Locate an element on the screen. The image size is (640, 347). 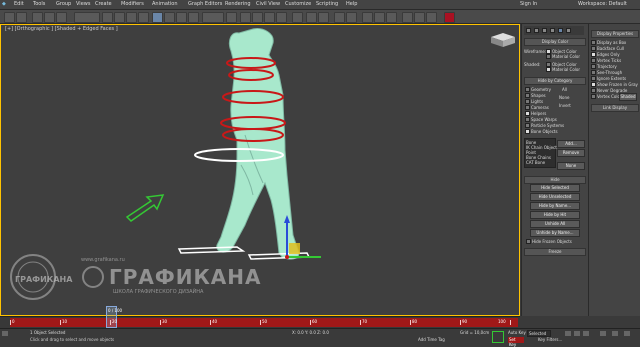
category-cameras-checkbox is located at coordinates (527, 107).